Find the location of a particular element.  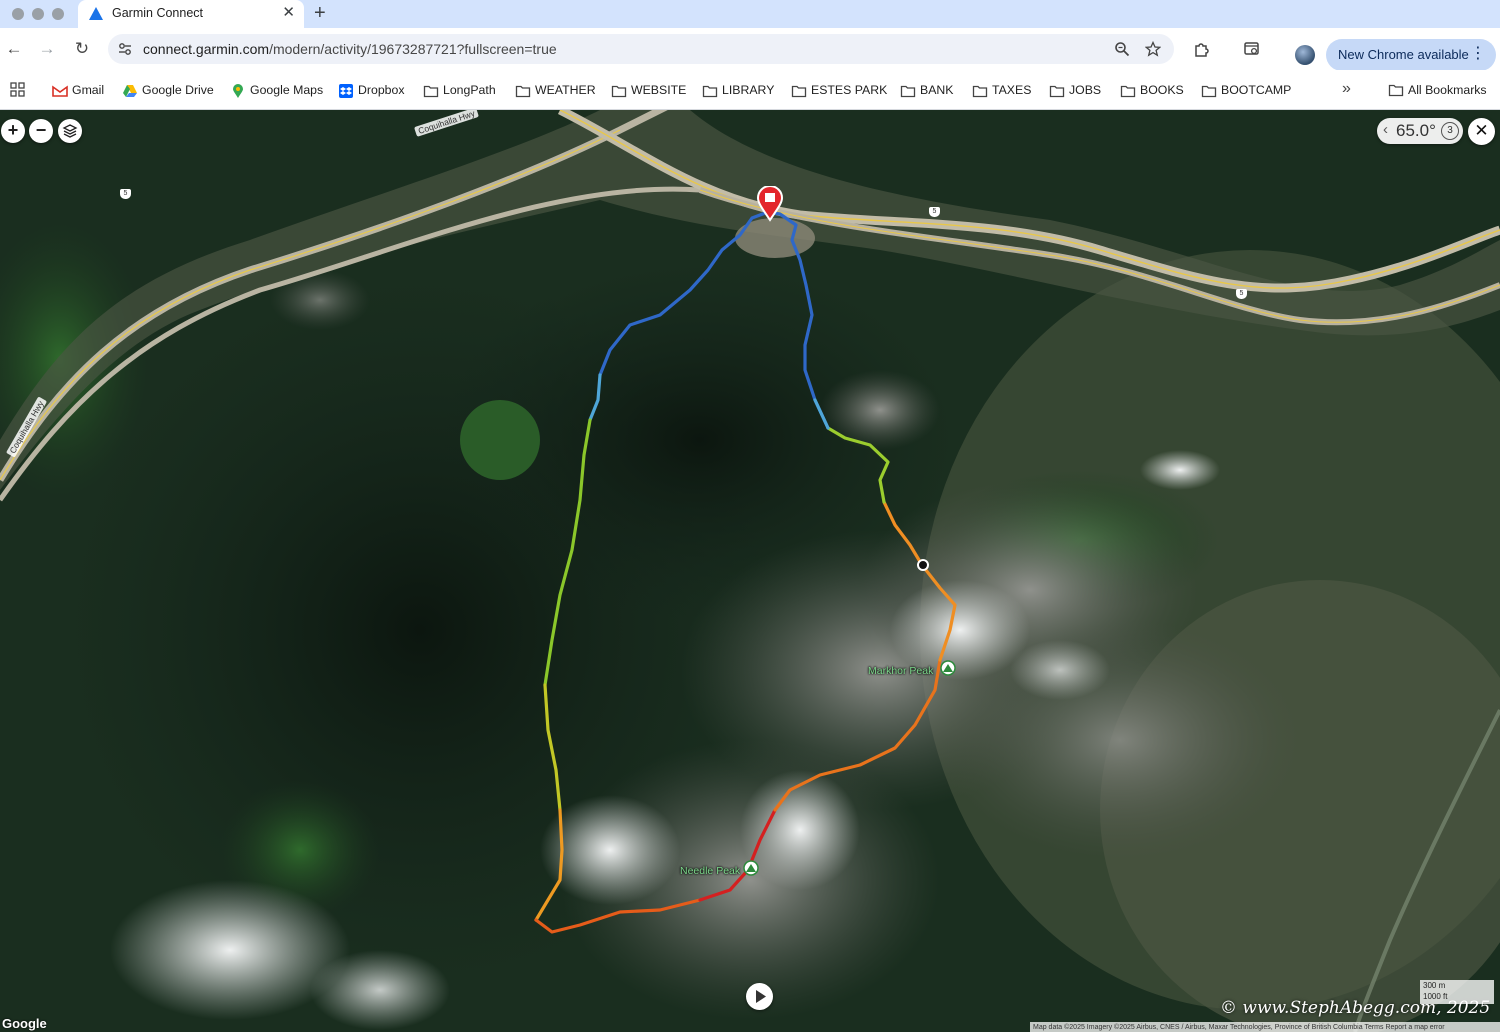

map-layers-button is located at coordinates (70, 131).